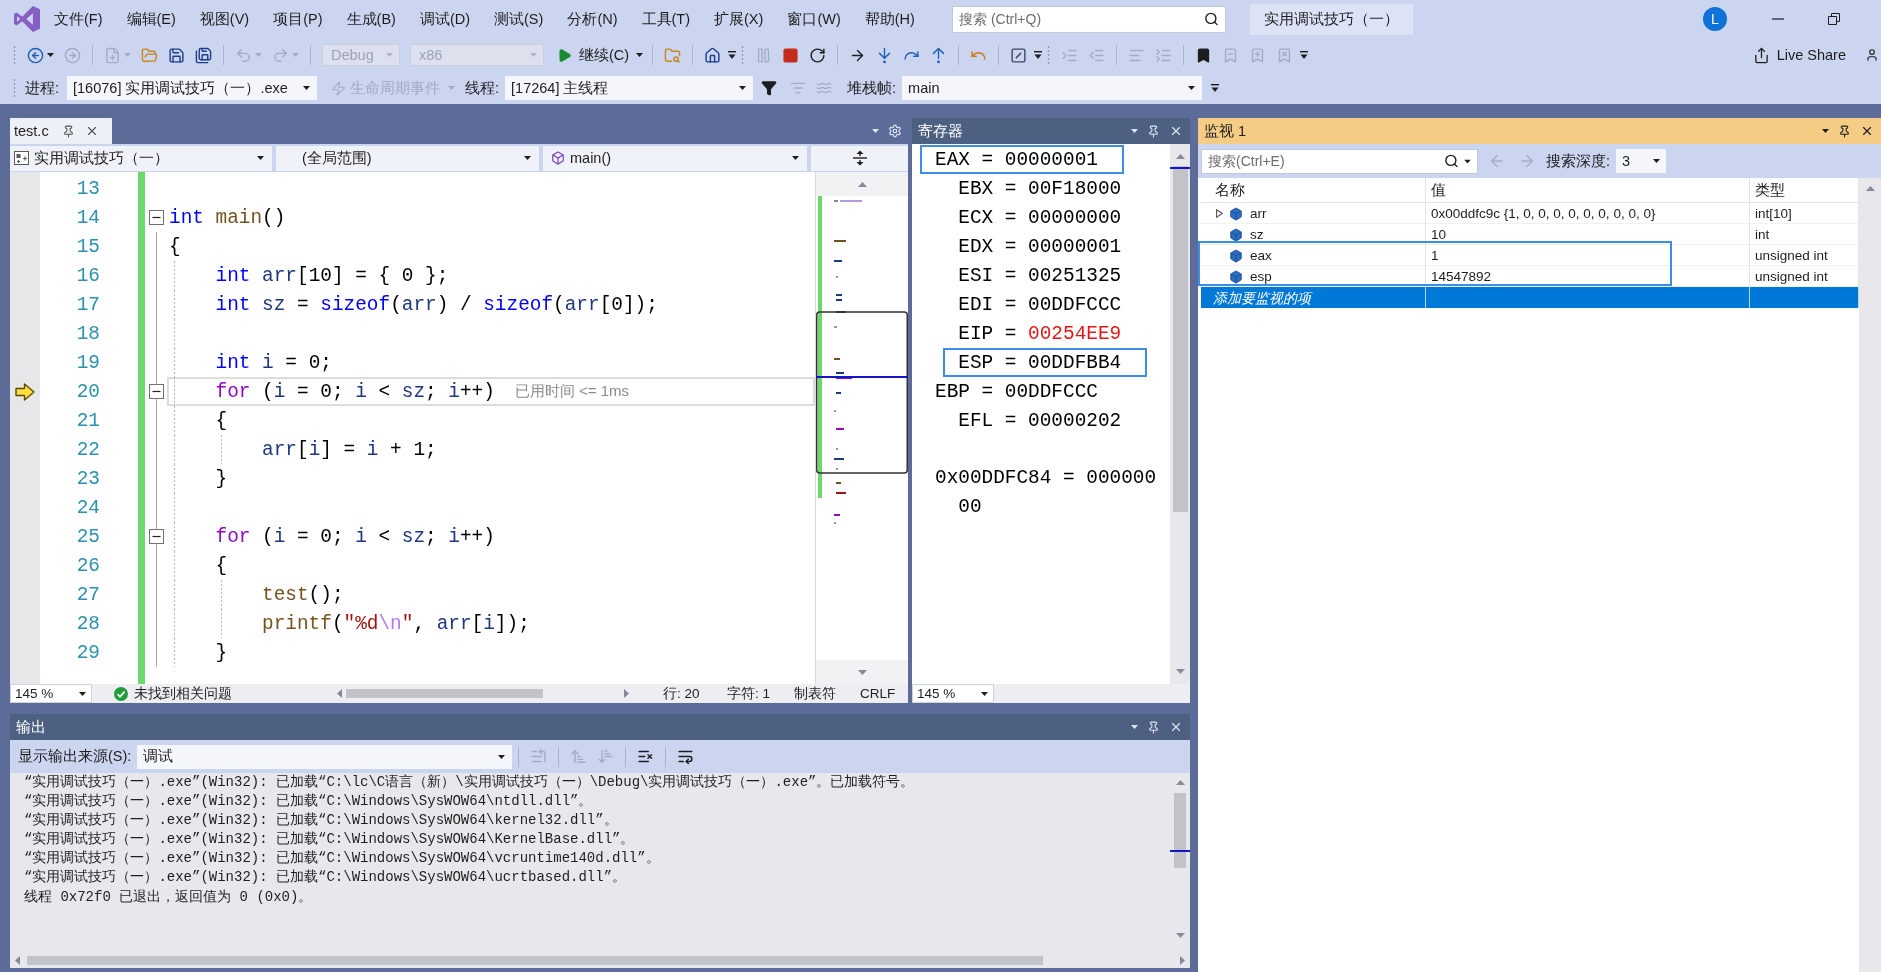 The width and height of the screenshot is (1881, 972). What do you see at coordinates (203, 55) in the screenshot?
I see `save-all-icon` at bounding box center [203, 55].